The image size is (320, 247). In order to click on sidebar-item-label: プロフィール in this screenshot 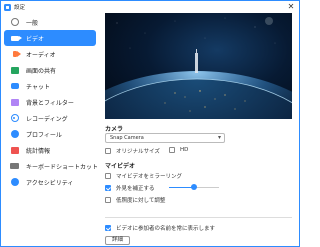, I will do `click(44, 135)`.